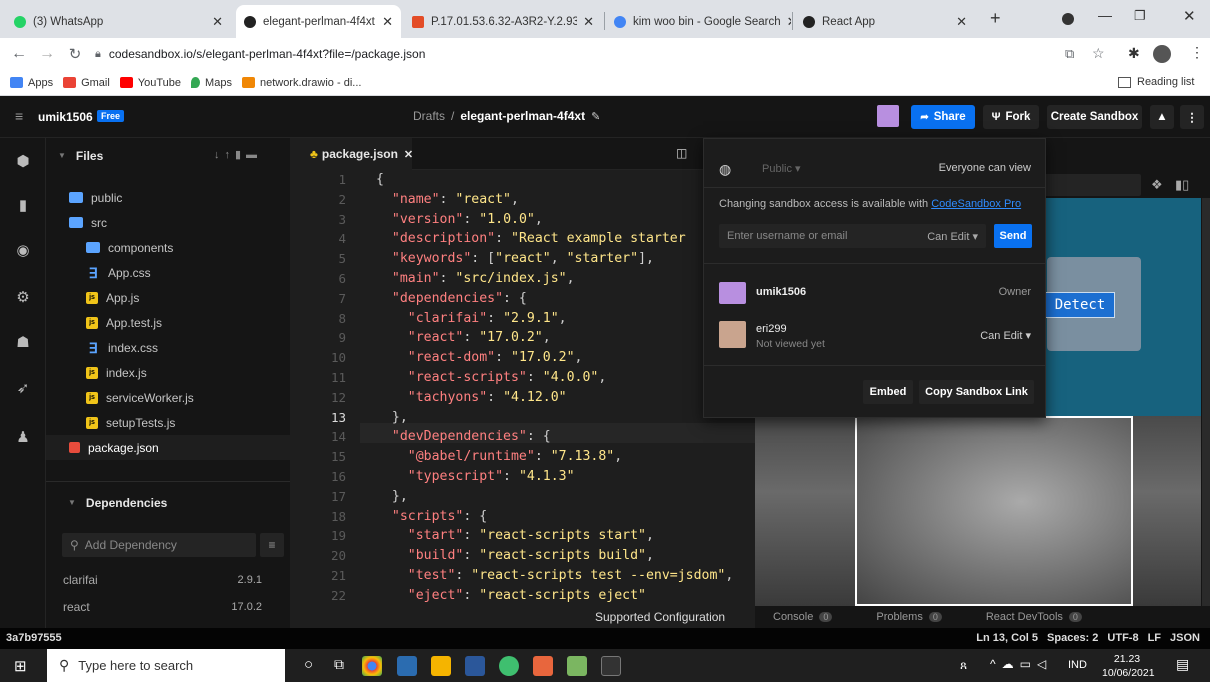 The height and width of the screenshot is (682, 1210). Describe the element at coordinates (681, 153) in the screenshot. I see `split-view-icon: ◫` at that location.